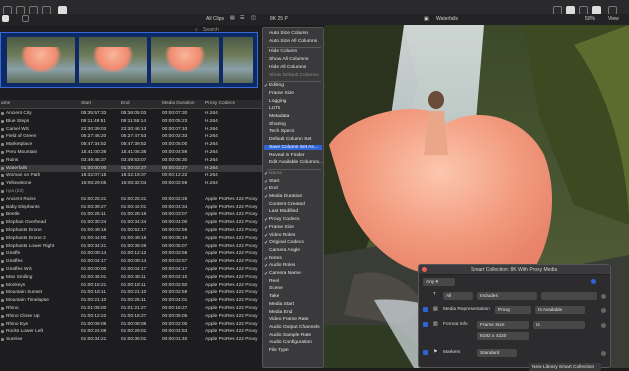 This screenshot has width=629, height=371. I want to click on filmstrip-view-icon: ▤, so click(232, 18).